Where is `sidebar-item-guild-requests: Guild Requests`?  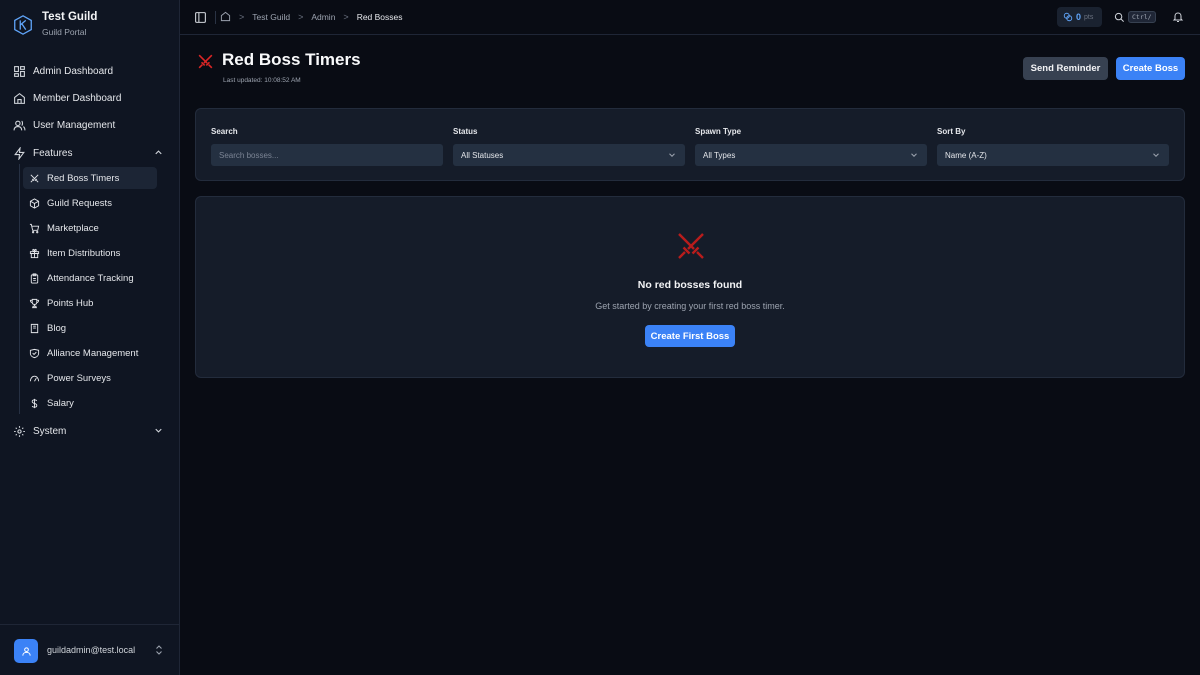
sidebar-item-guild-requests: Guild Requests is located at coordinates (90, 203).